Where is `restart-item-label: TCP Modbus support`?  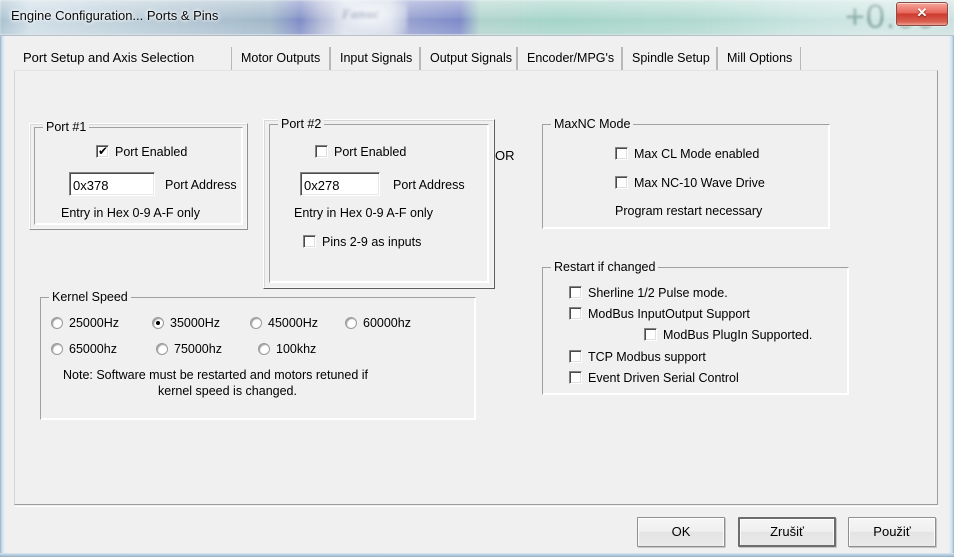
restart-item-label: TCP Modbus support is located at coordinates (647, 357).